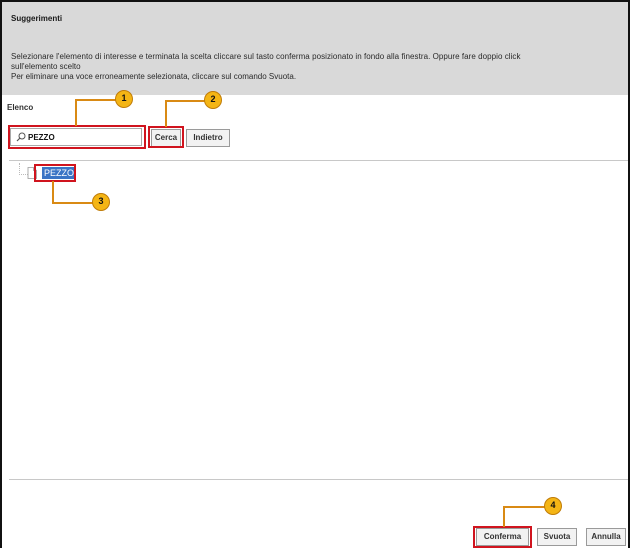 The height and width of the screenshot is (548, 630). Describe the element at coordinates (213, 100) in the screenshot. I see `callout-badge: 2` at that location.